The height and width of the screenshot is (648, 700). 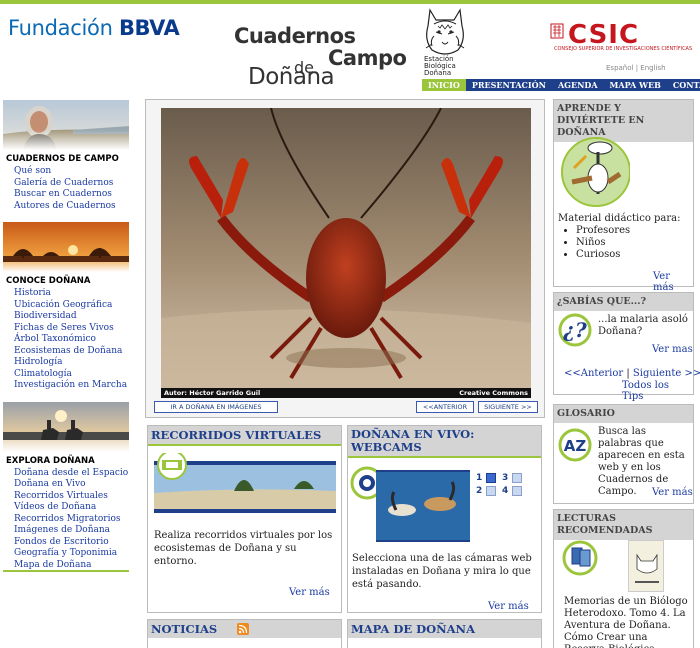 What do you see at coordinates (623, 414) in the screenshot?
I see `glosario-title: GLOSARIO` at bounding box center [623, 414].